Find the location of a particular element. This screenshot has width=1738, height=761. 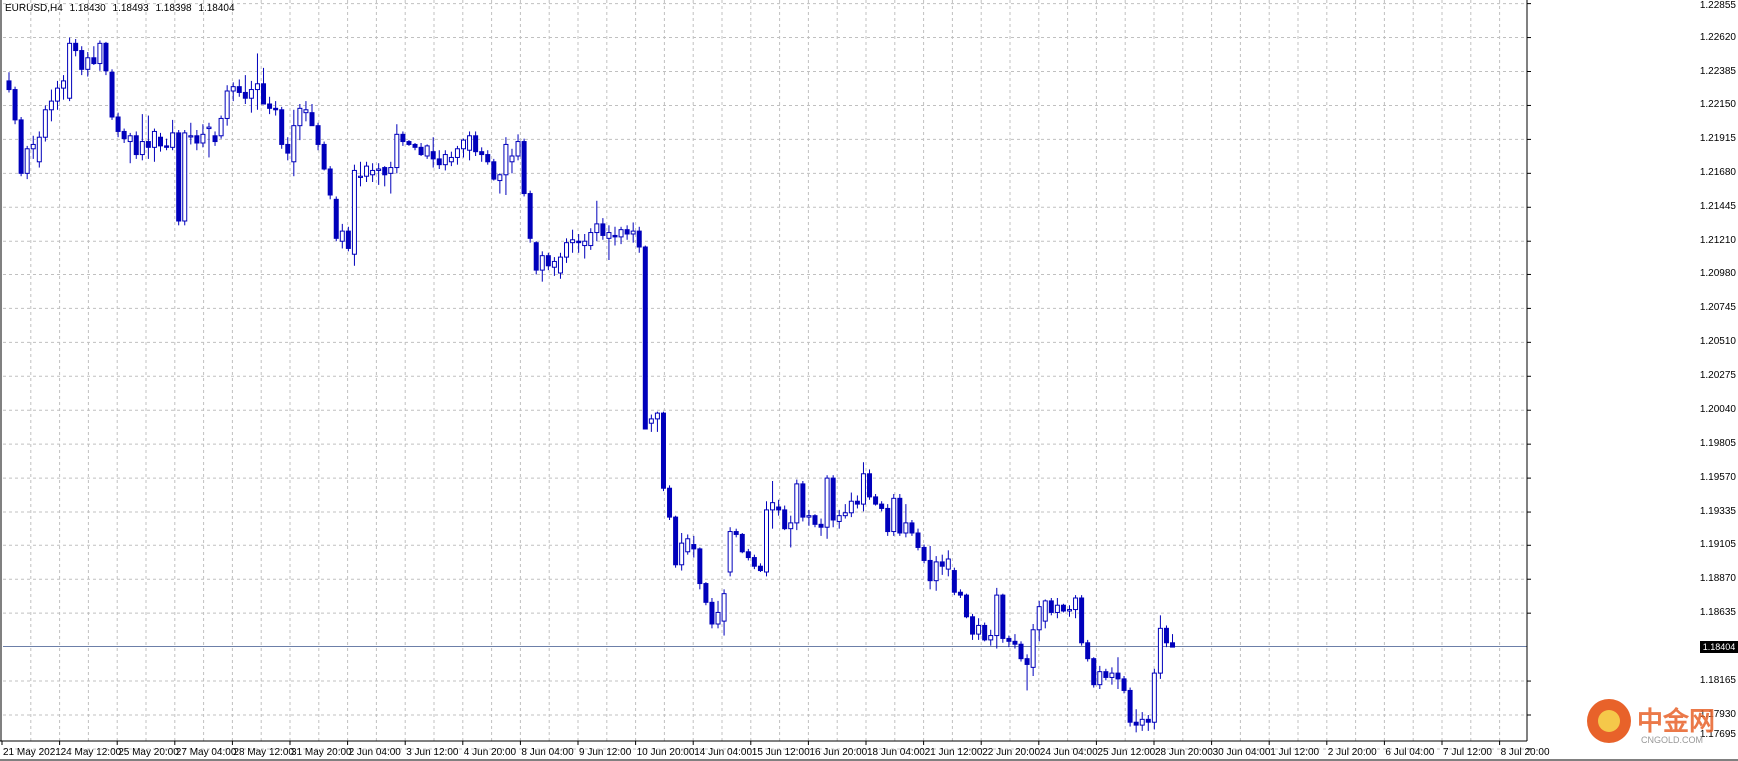

time-tick-label: 7 Jul 12:00 is located at coordinates (1467, 752).